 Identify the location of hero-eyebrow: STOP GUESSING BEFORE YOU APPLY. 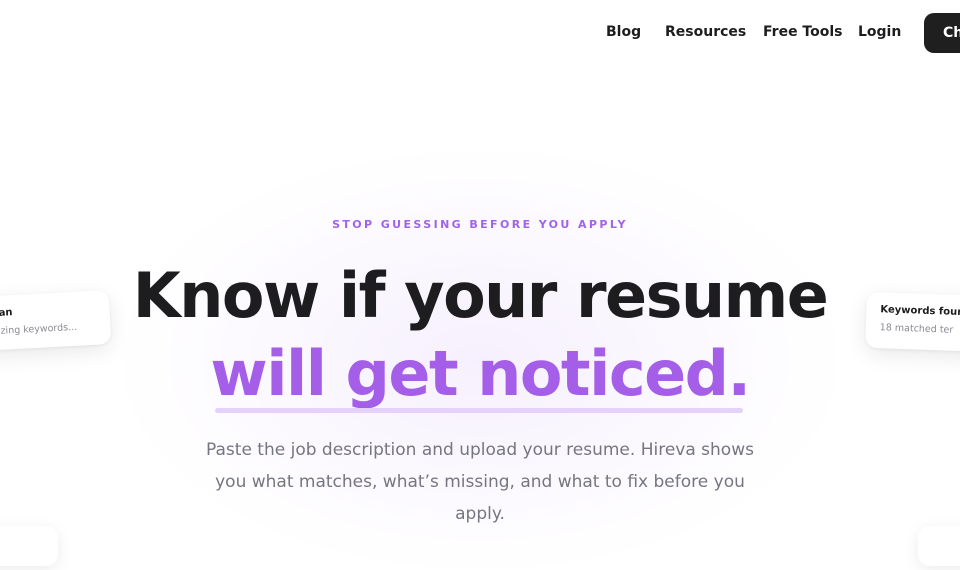
(480, 224).